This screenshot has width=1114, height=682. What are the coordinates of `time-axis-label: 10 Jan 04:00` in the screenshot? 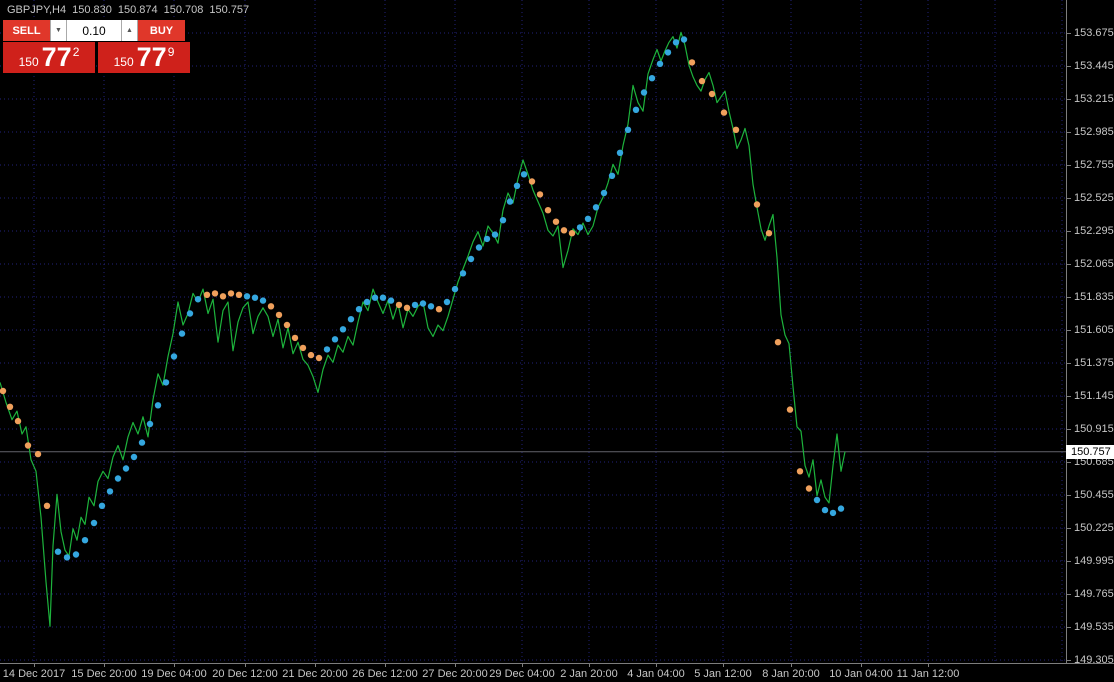 It's located at (861, 674).